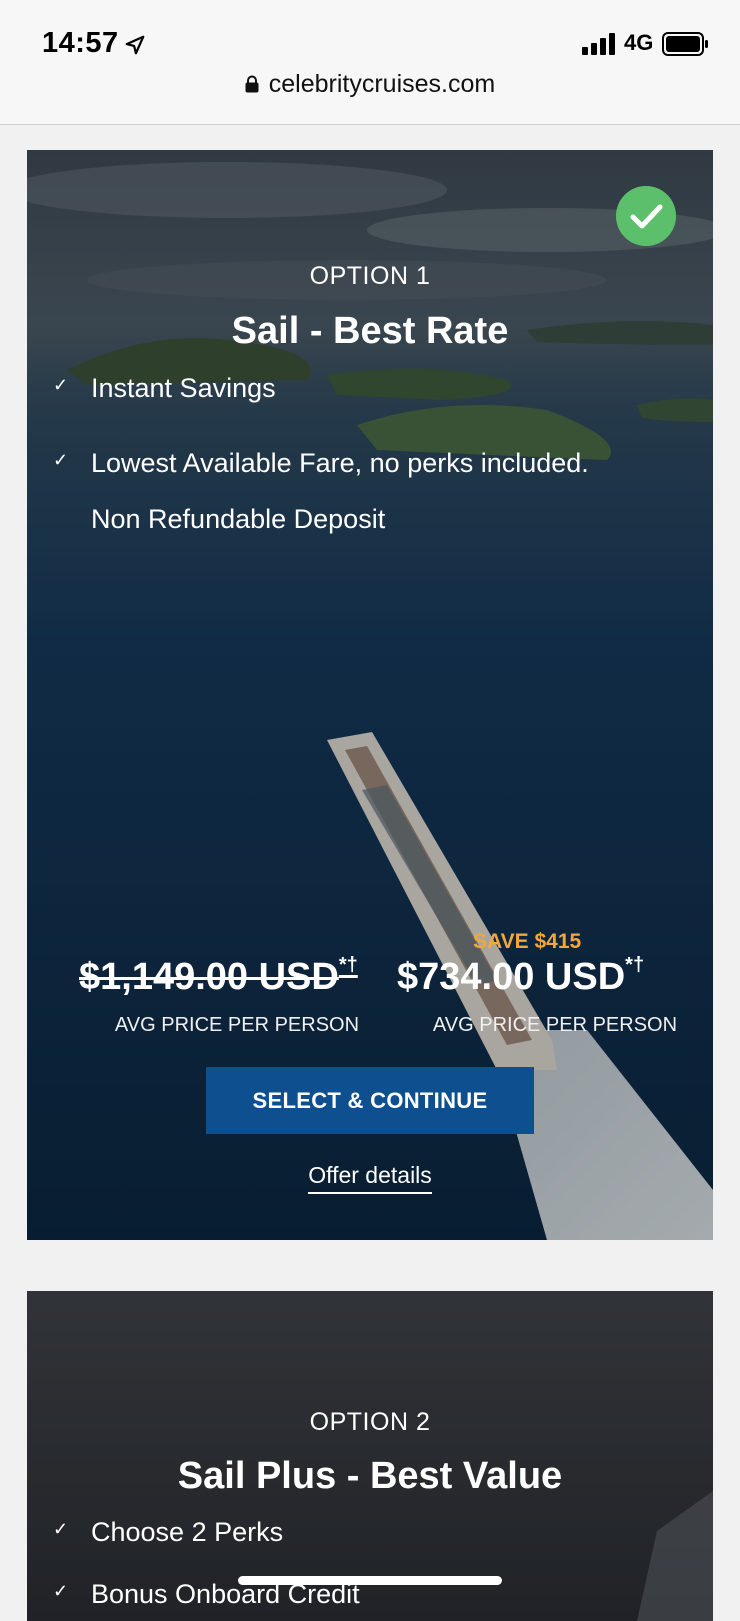 The image size is (740, 1621). I want to click on savings-badge: SAVE $415, so click(527, 941).